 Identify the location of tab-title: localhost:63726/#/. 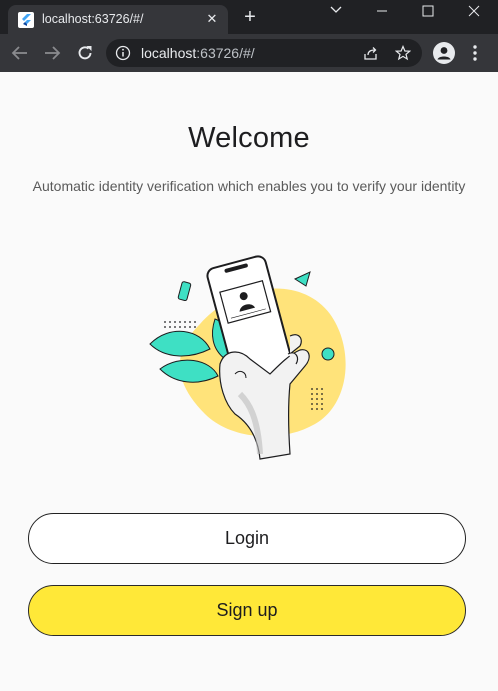
(93, 19).